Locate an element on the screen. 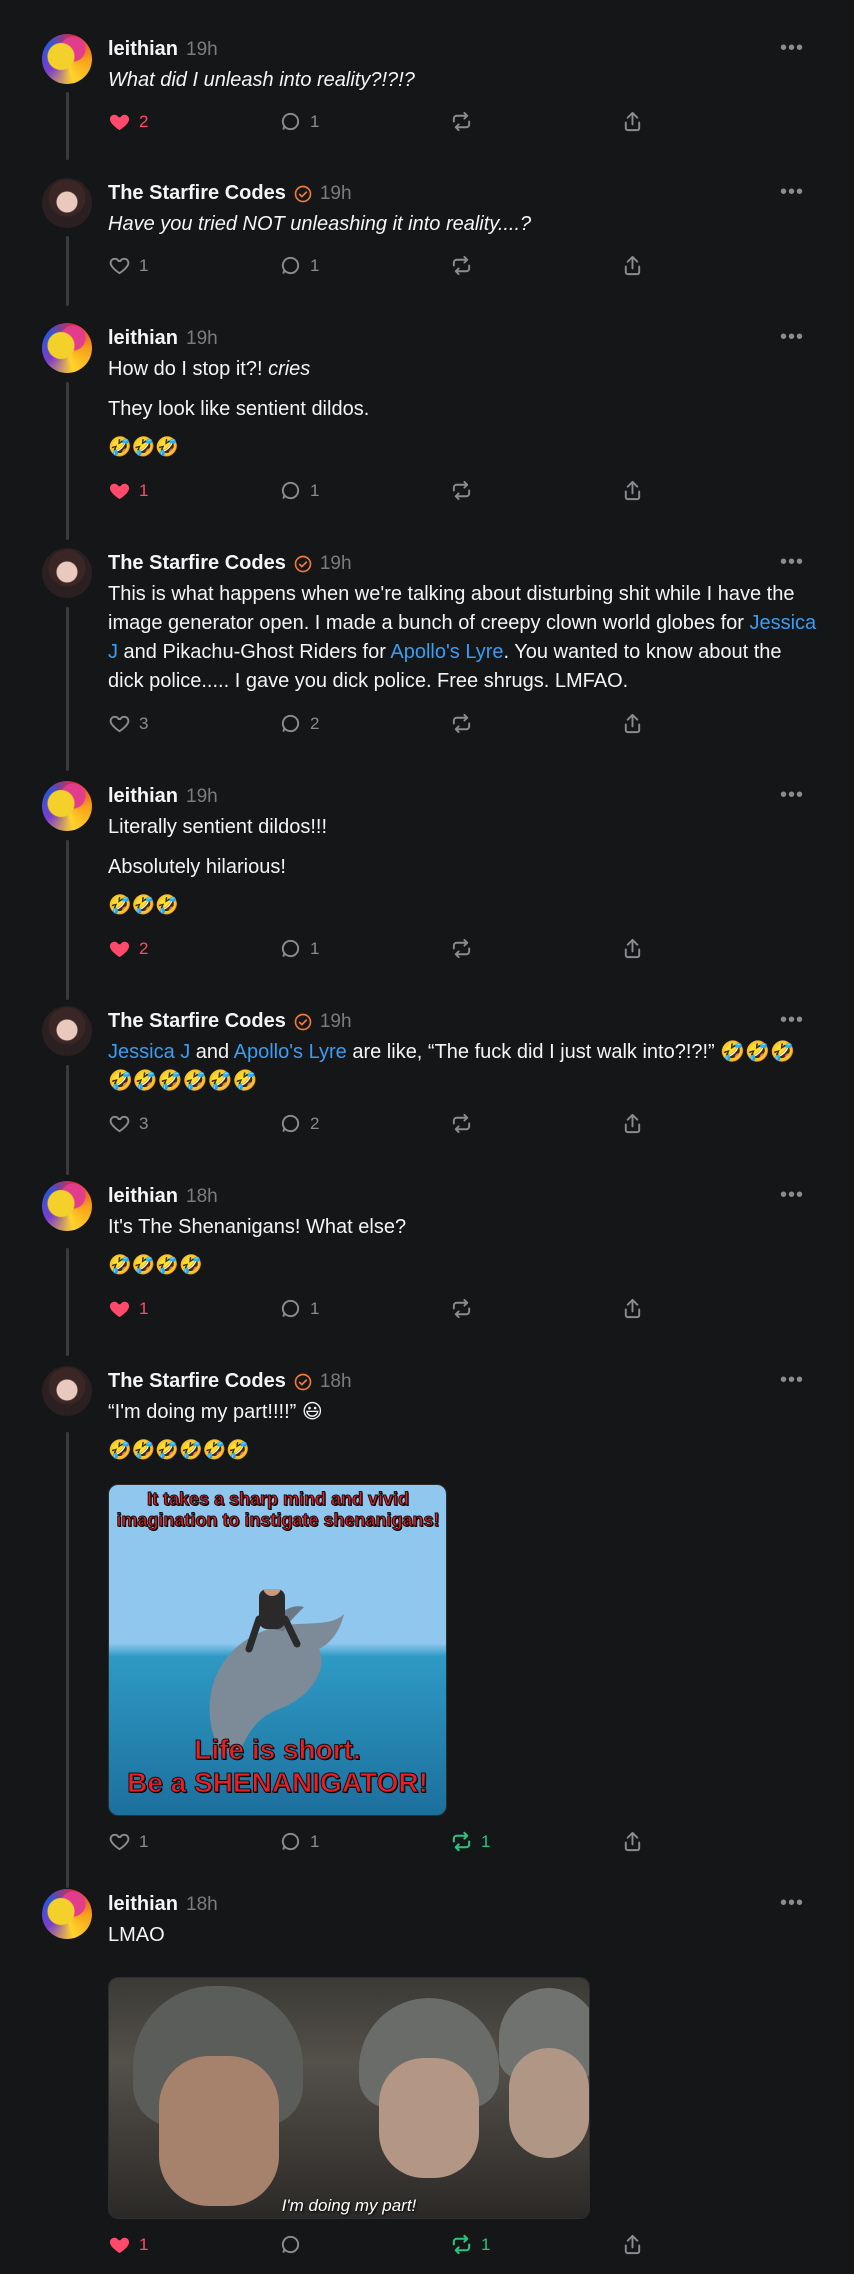  post-header: The Starfire Codes 19h is located at coordinates (230, 1021).